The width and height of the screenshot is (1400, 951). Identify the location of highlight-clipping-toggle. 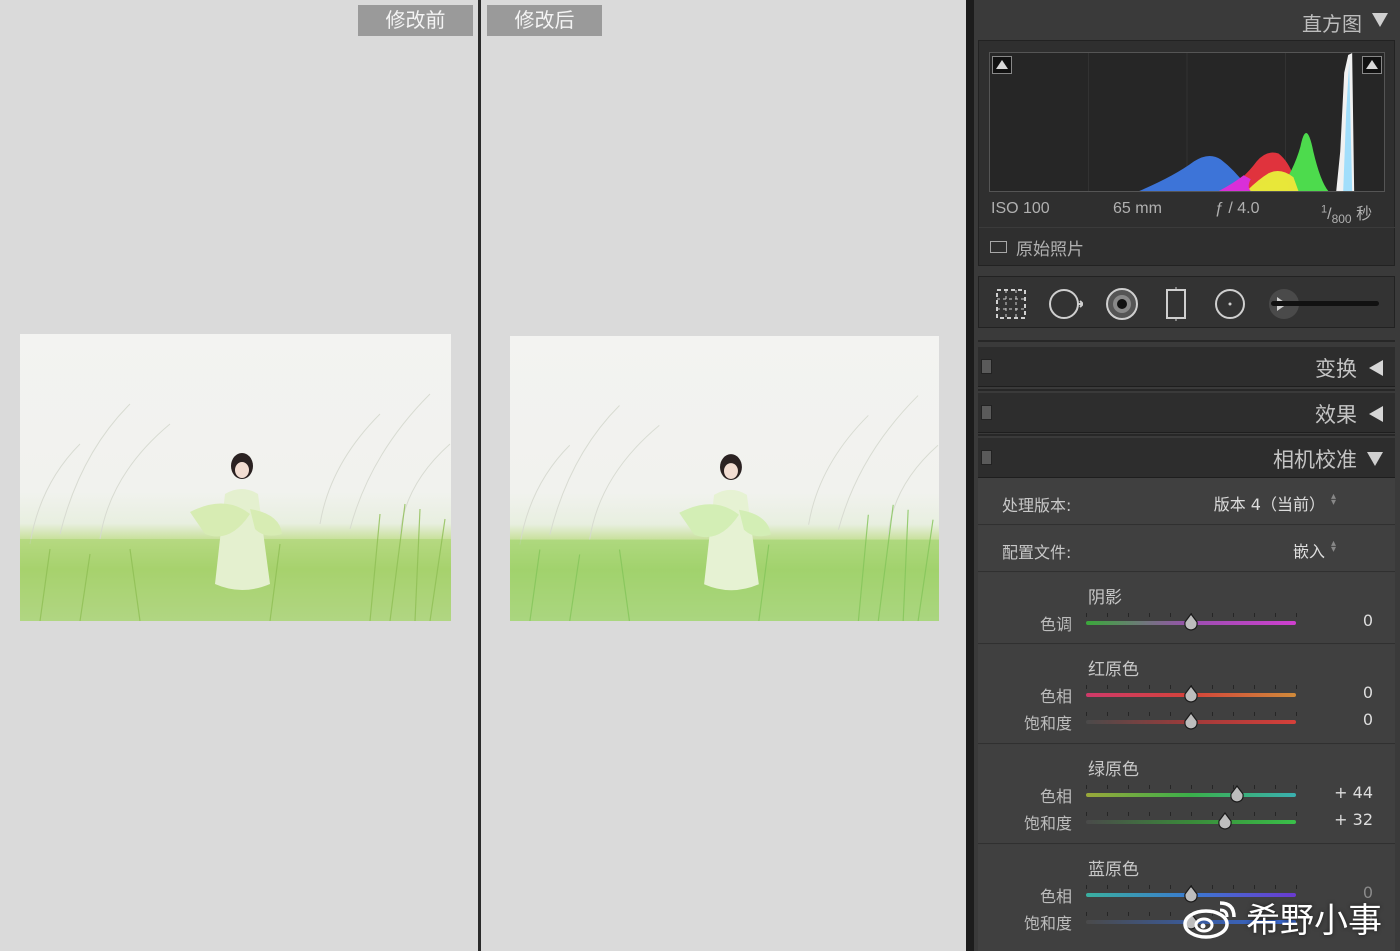
(1372, 65).